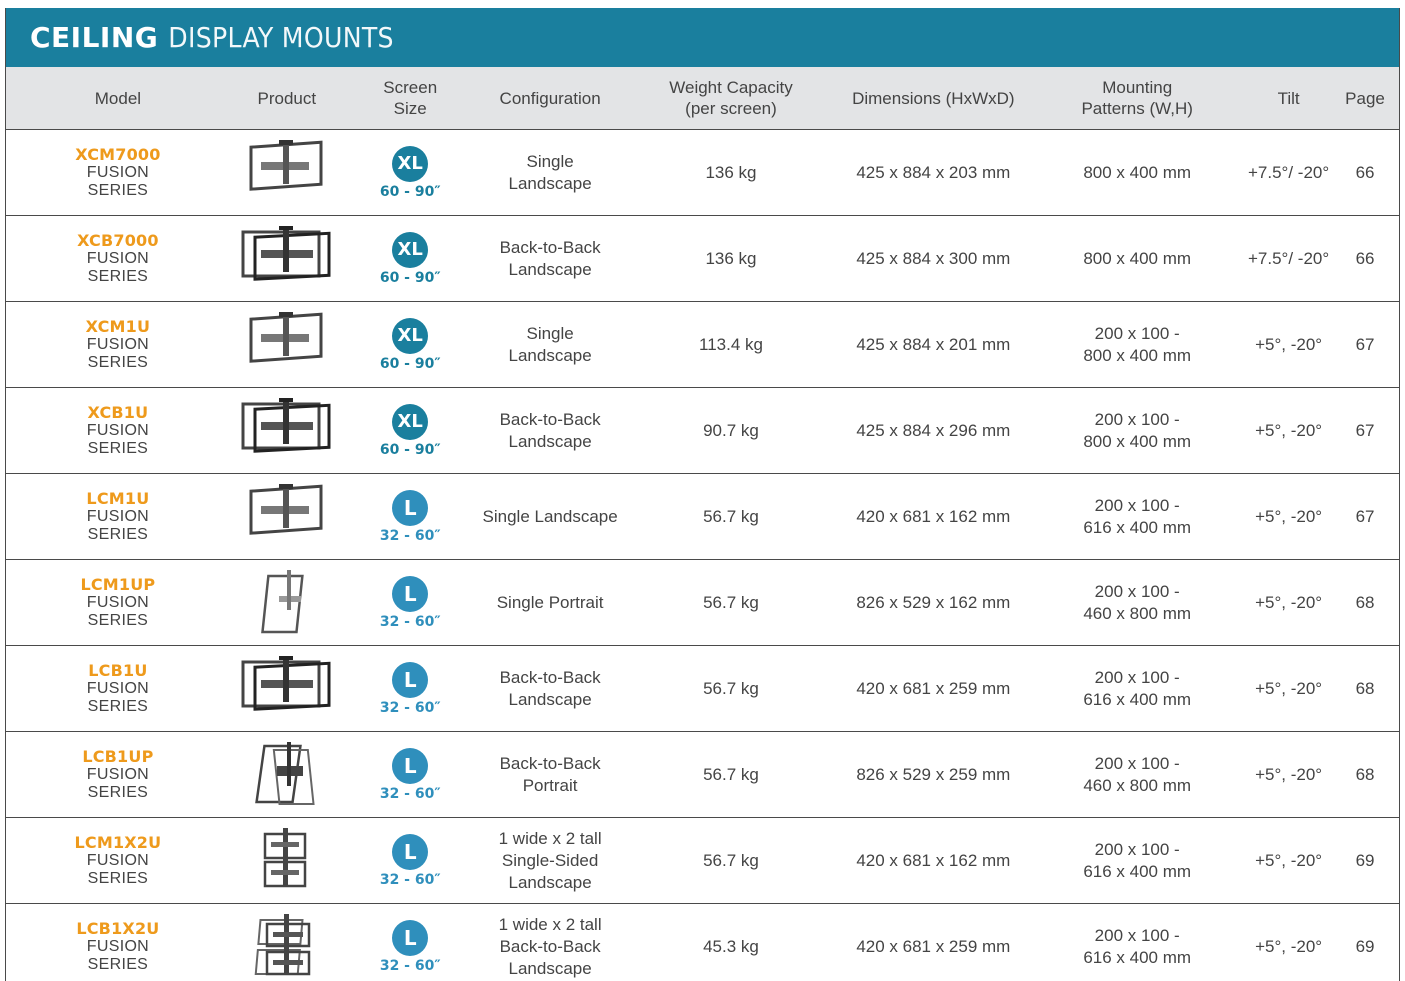 The width and height of the screenshot is (1405, 981). I want to click on header-product: Product, so click(287, 98).